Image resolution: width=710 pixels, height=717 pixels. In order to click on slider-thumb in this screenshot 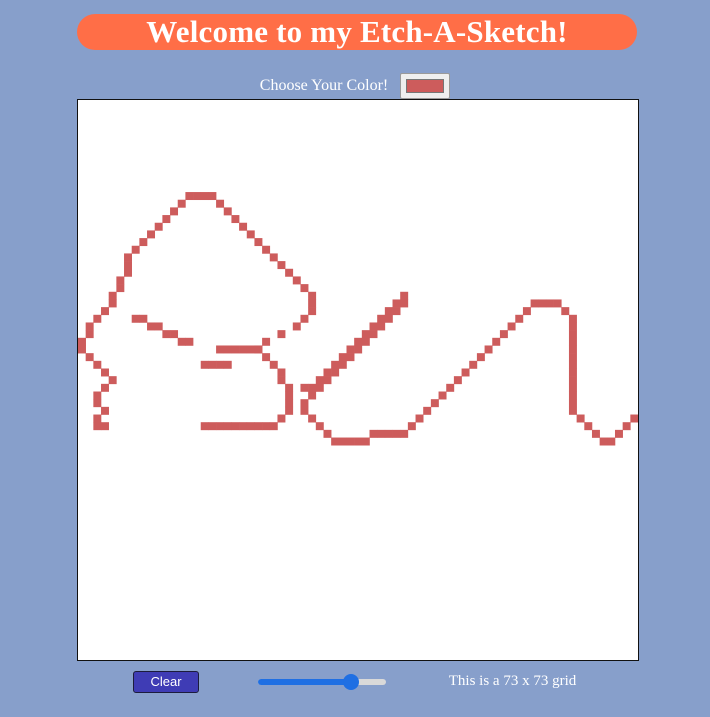, I will do `click(351, 682)`.